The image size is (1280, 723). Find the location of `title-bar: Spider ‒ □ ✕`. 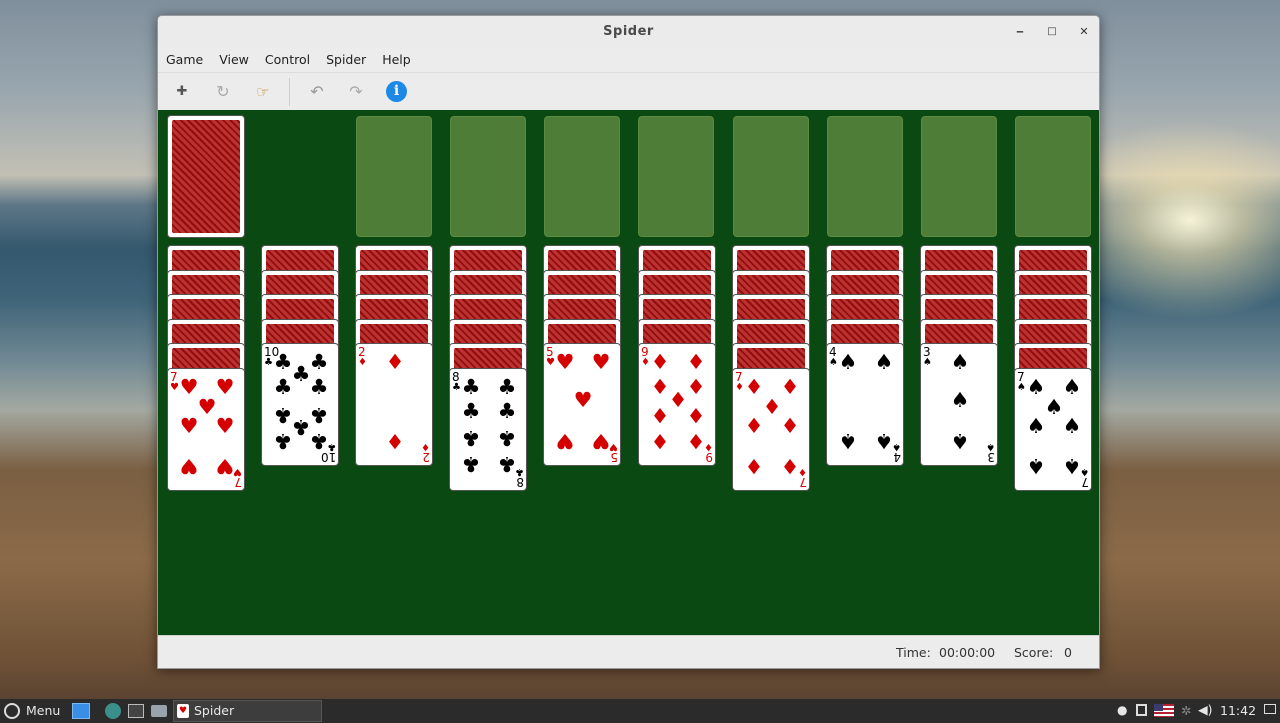

title-bar: Spider ‒ □ ✕ is located at coordinates (628, 32).